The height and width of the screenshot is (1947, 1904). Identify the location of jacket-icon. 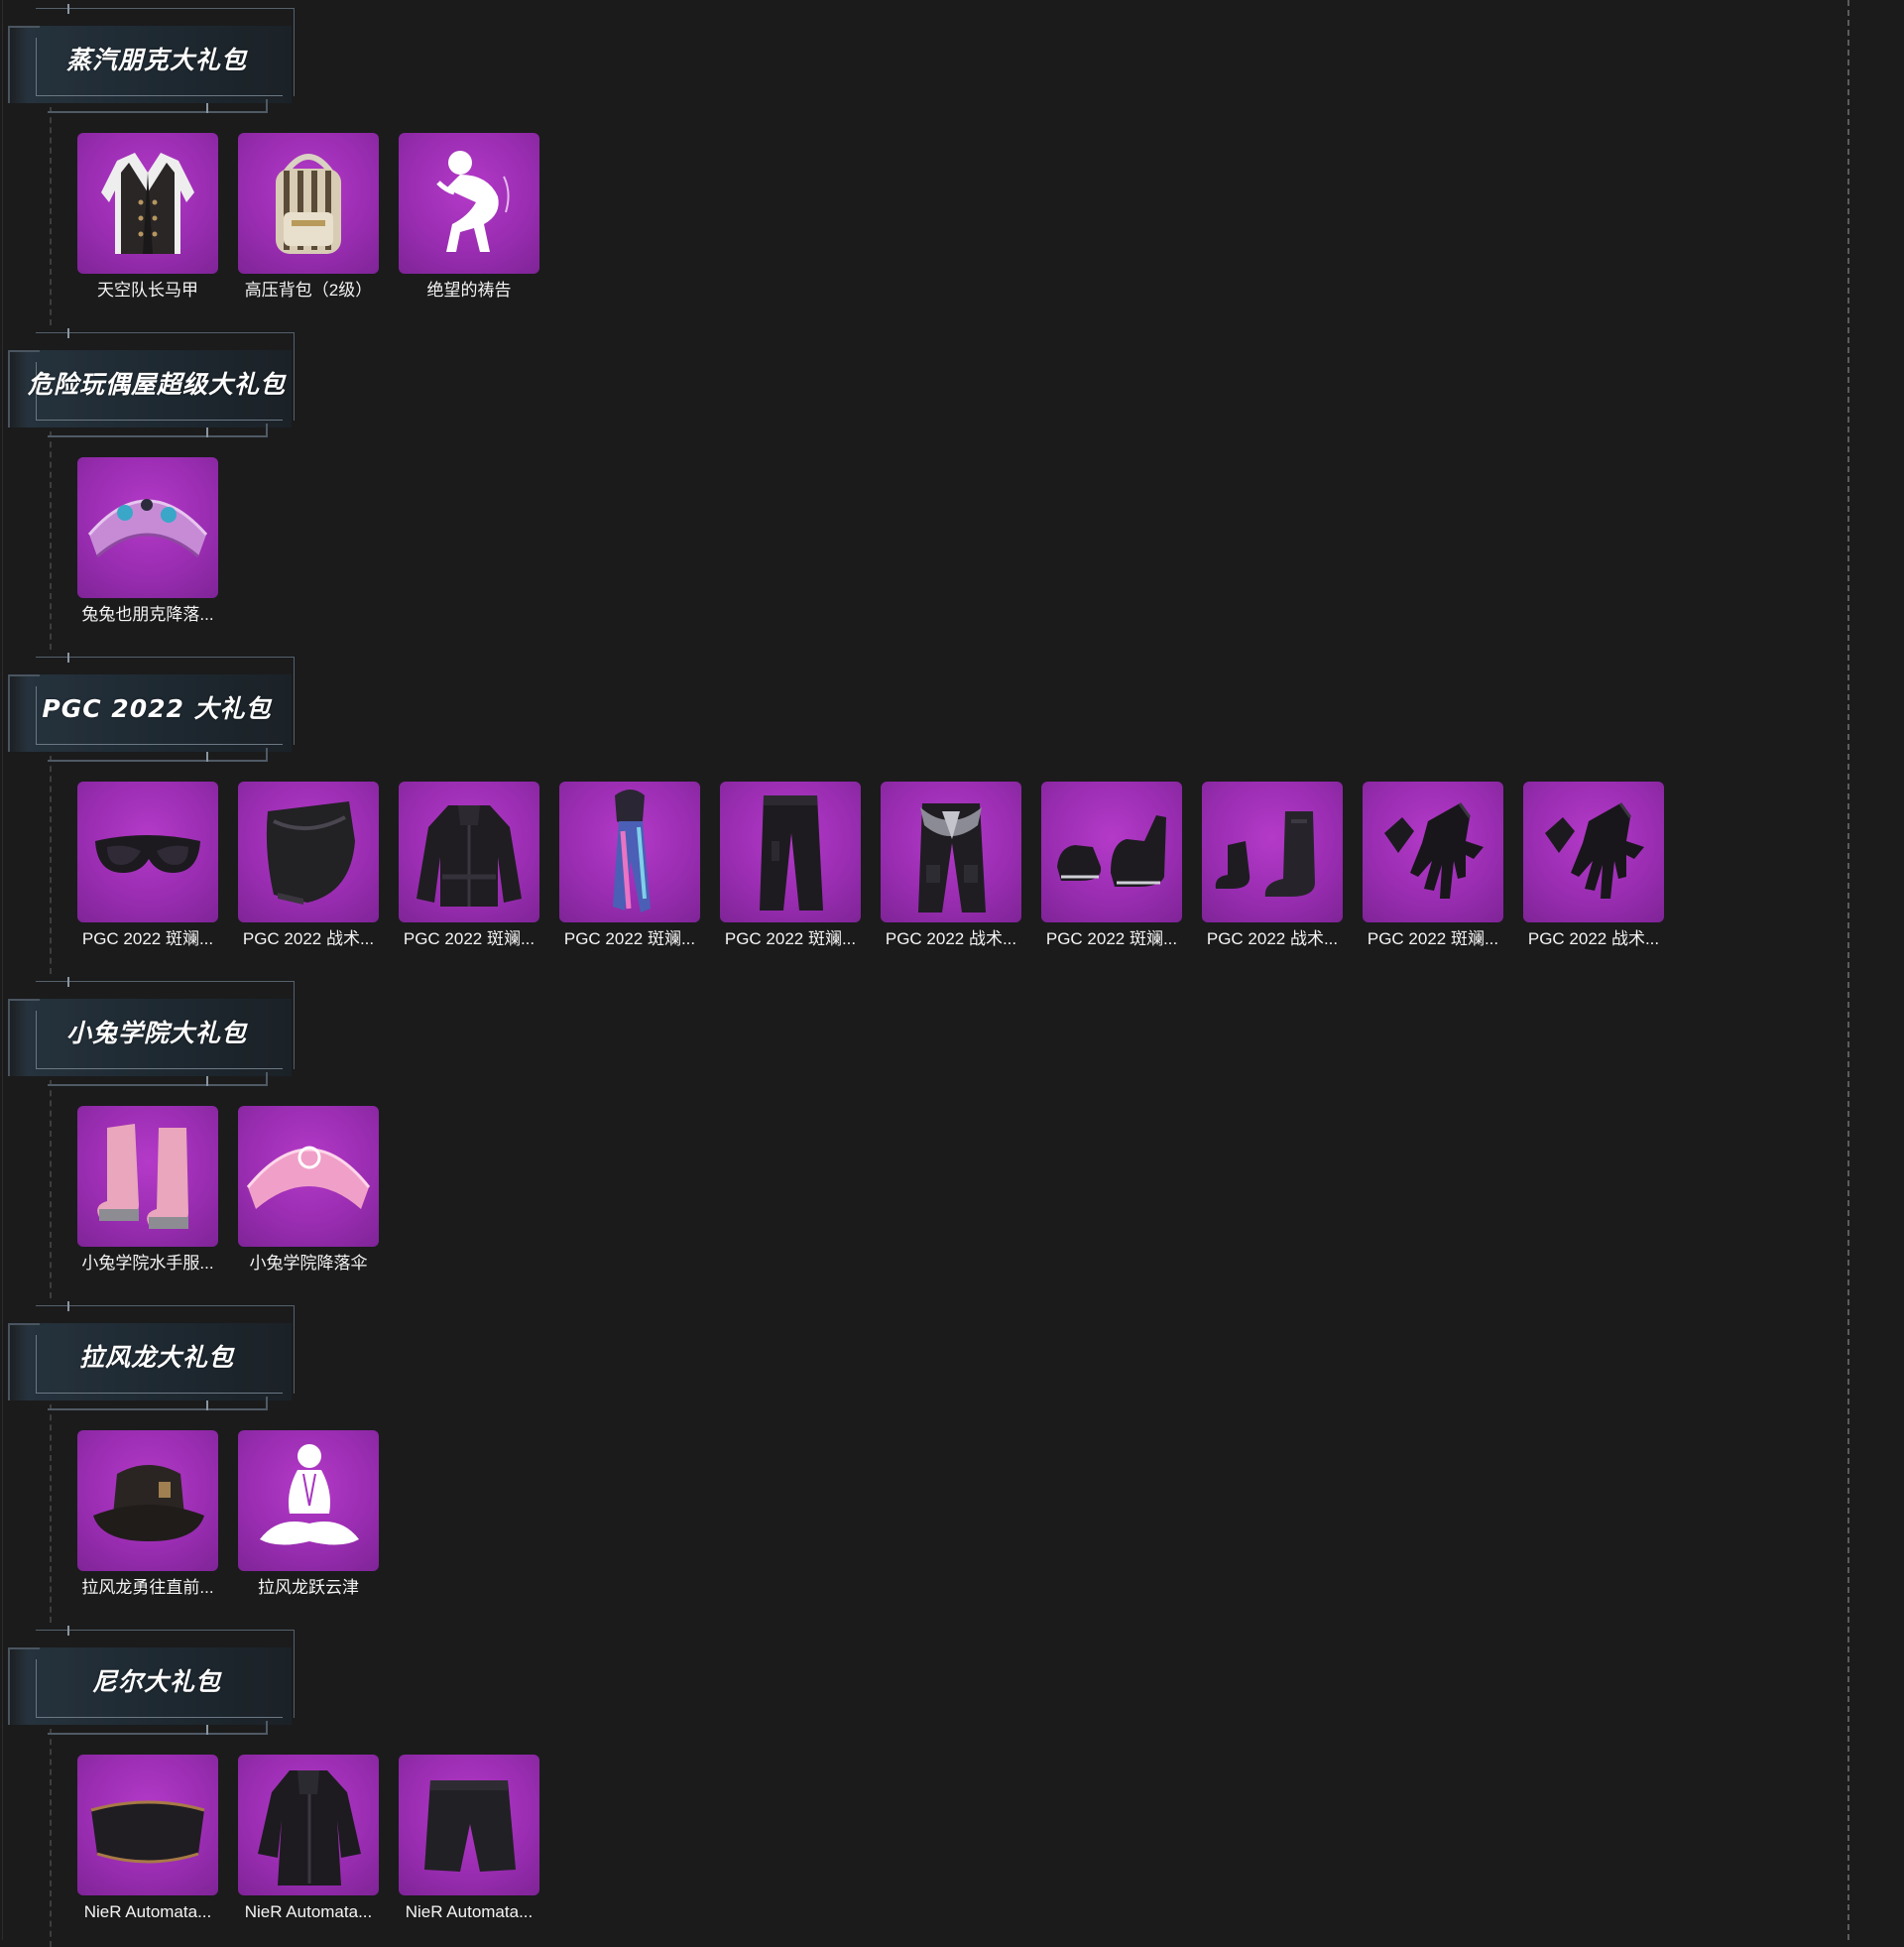
(469, 856).